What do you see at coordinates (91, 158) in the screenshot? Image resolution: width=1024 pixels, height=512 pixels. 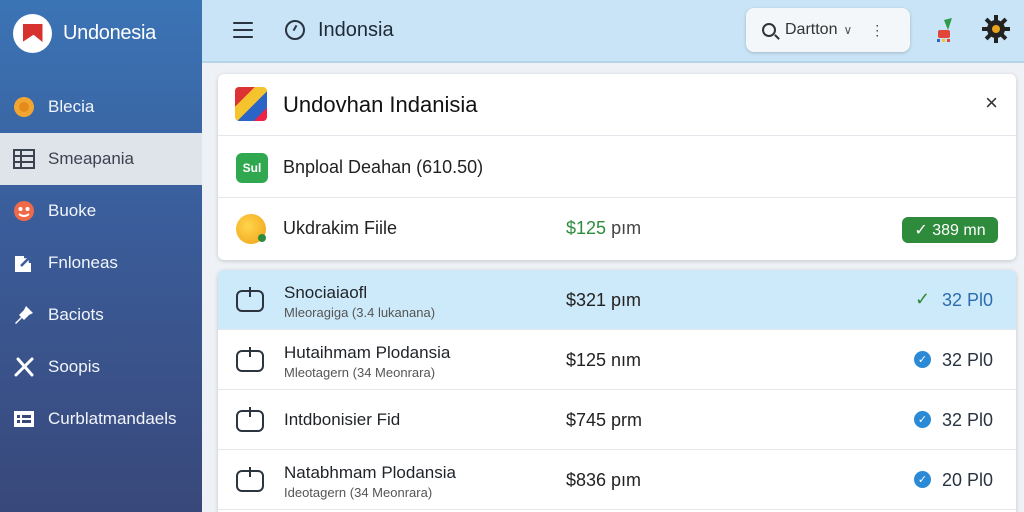 I see `sidebar-item-label: Smeapania` at bounding box center [91, 158].